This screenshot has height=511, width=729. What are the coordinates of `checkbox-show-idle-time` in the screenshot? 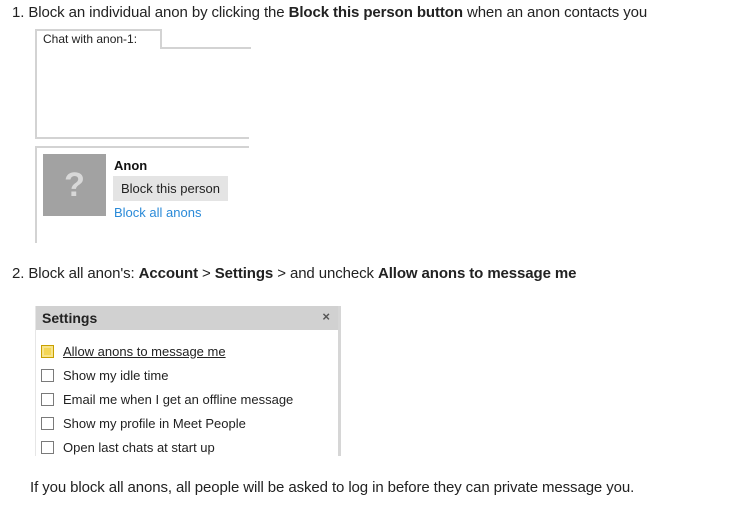 It's located at (47, 375).